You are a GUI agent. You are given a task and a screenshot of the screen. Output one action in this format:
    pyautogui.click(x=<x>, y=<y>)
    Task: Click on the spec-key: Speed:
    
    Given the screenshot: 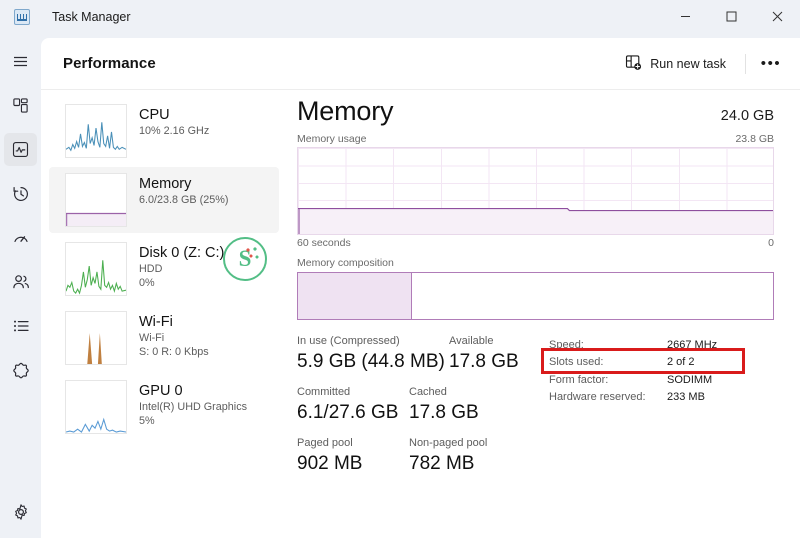 What is the action you would take?
    pyautogui.click(x=566, y=345)
    